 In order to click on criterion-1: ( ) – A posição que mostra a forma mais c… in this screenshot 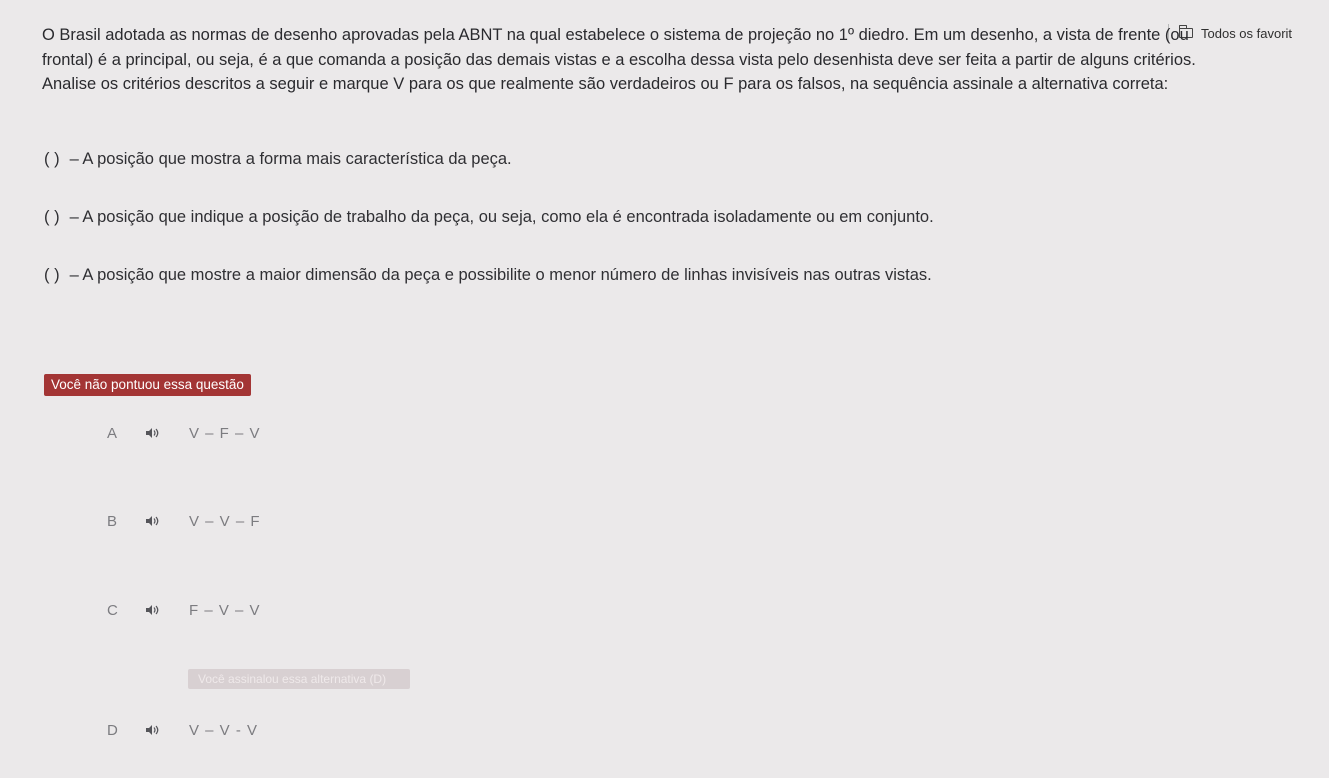, I will do `click(278, 159)`.